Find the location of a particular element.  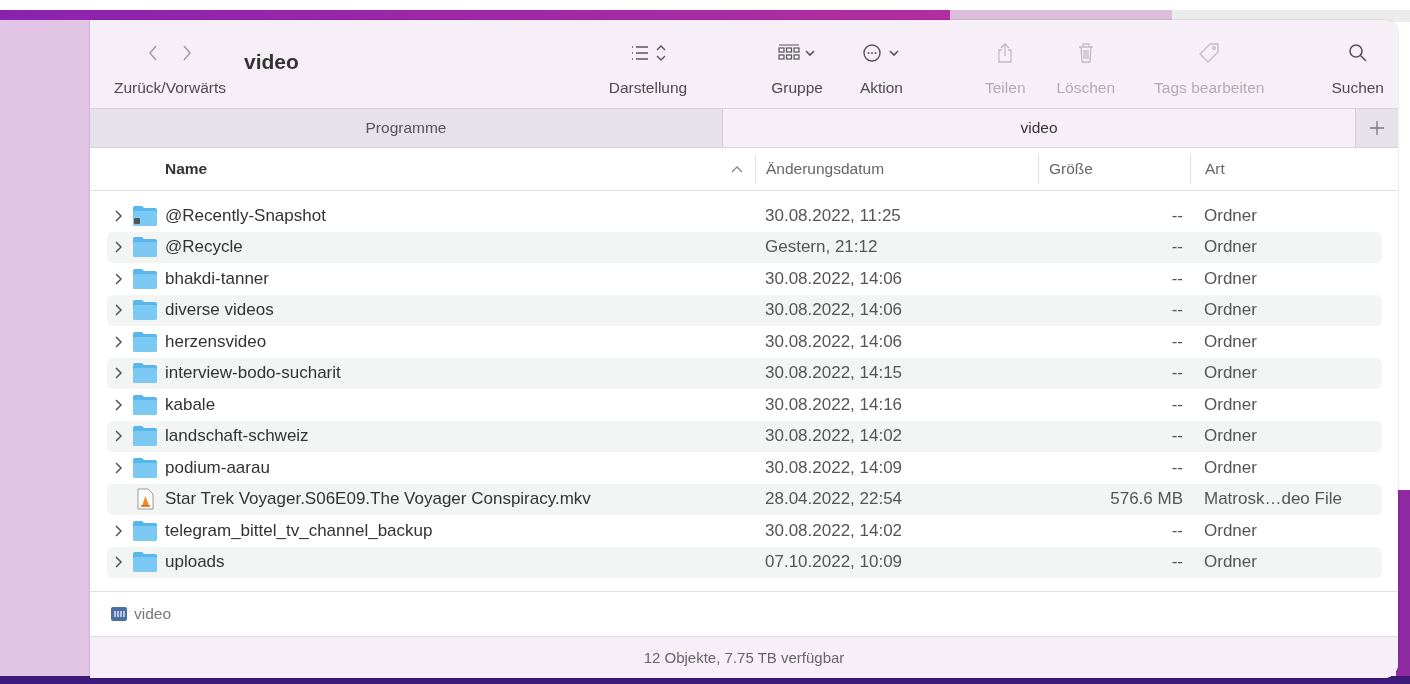

file-name: uploads is located at coordinates (195, 562).